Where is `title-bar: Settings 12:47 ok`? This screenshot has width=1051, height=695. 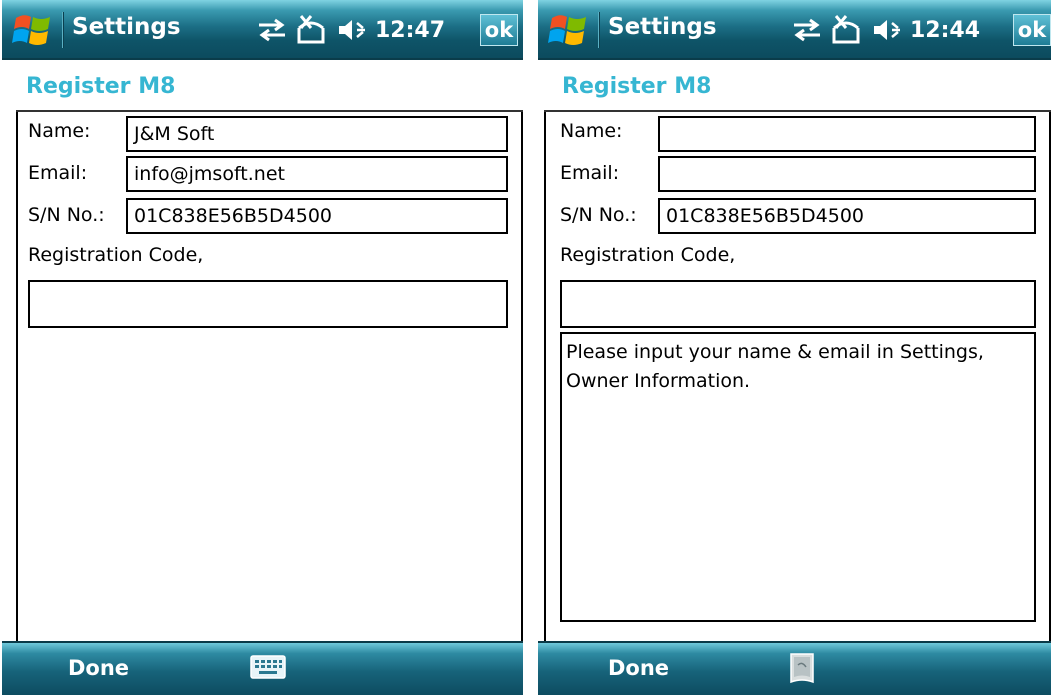 title-bar: Settings 12:47 ok is located at coordinates (262, 30).